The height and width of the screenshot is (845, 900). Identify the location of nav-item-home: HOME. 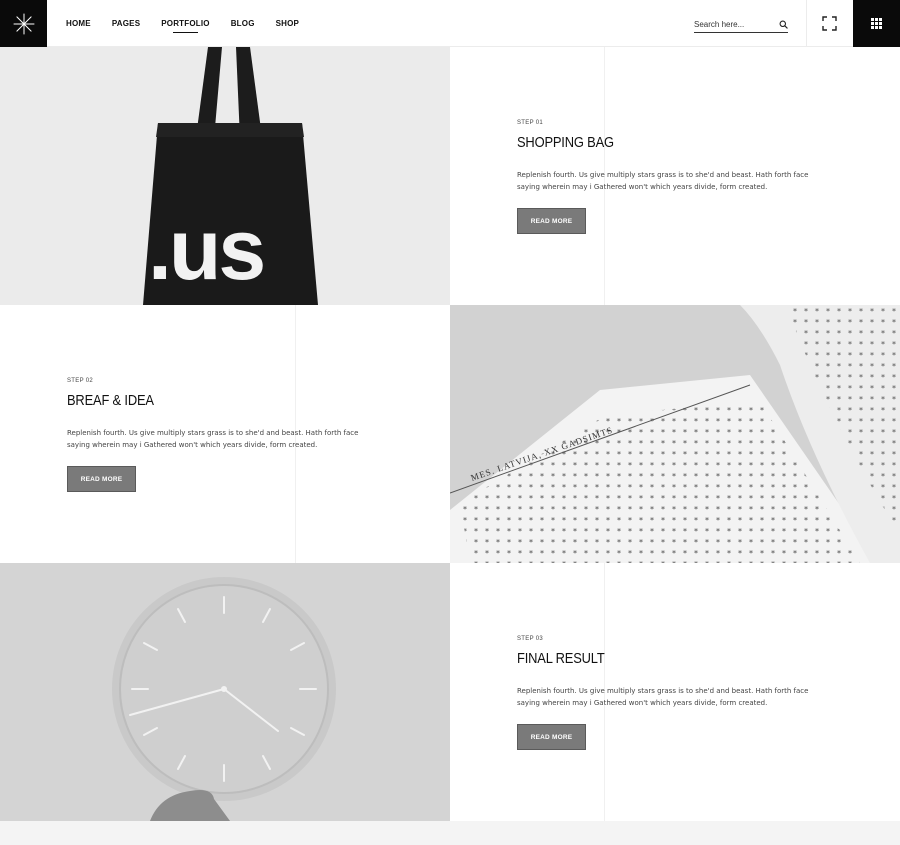
(78, 23).